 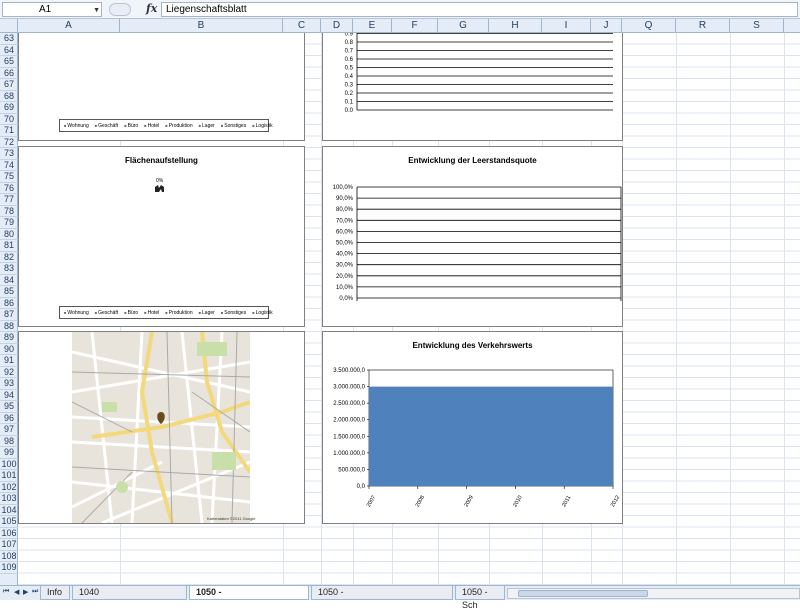 I want to click on formula-bar: A1 ▼ fx Liegenschaftsblatt, so click(x=400, y=9).